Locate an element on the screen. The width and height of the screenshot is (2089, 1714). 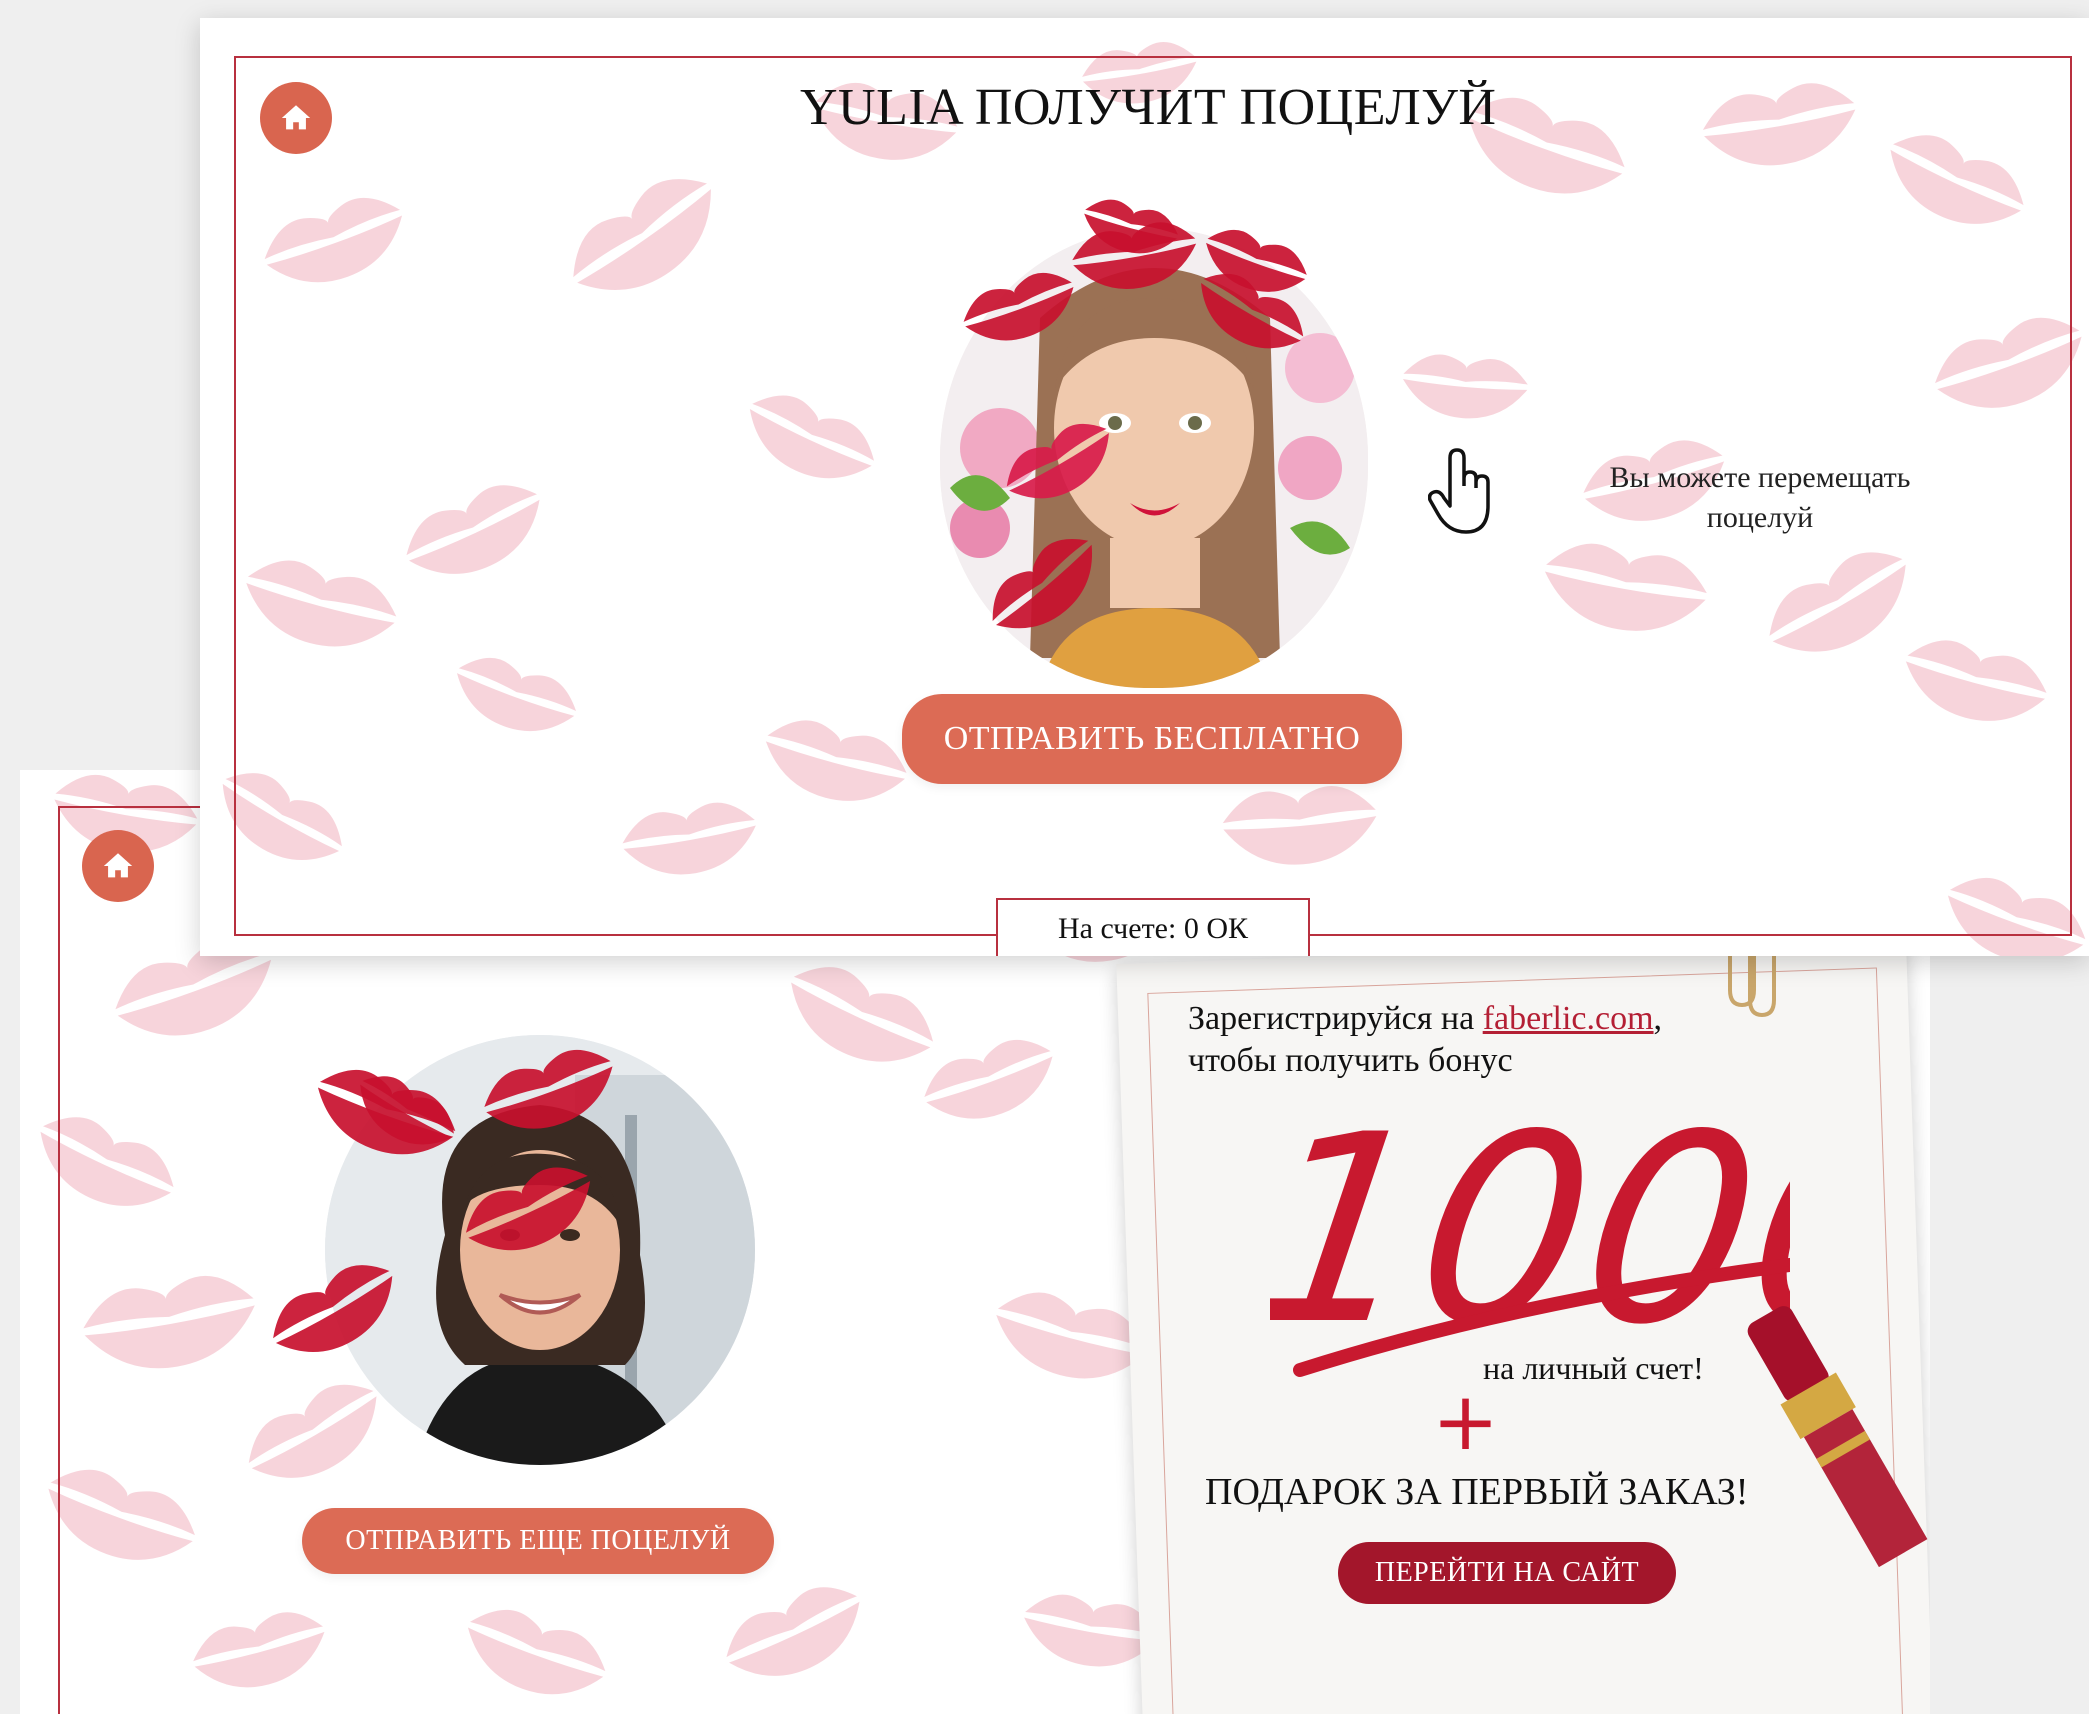
balance-text: На счете: 0 ОК is located at coordinates (1153, 928).